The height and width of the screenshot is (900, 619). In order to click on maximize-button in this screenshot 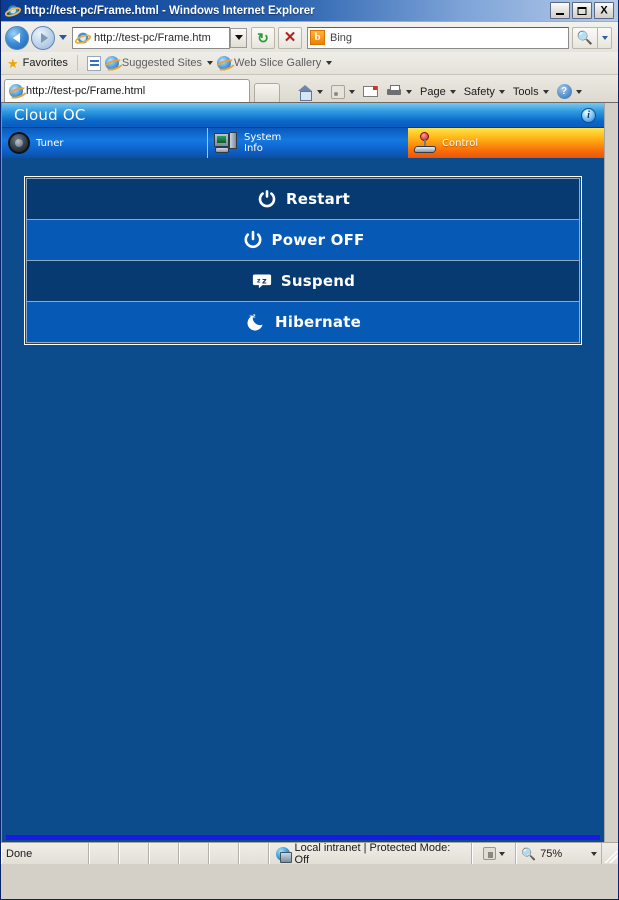, I will do `click(582, 10)`.